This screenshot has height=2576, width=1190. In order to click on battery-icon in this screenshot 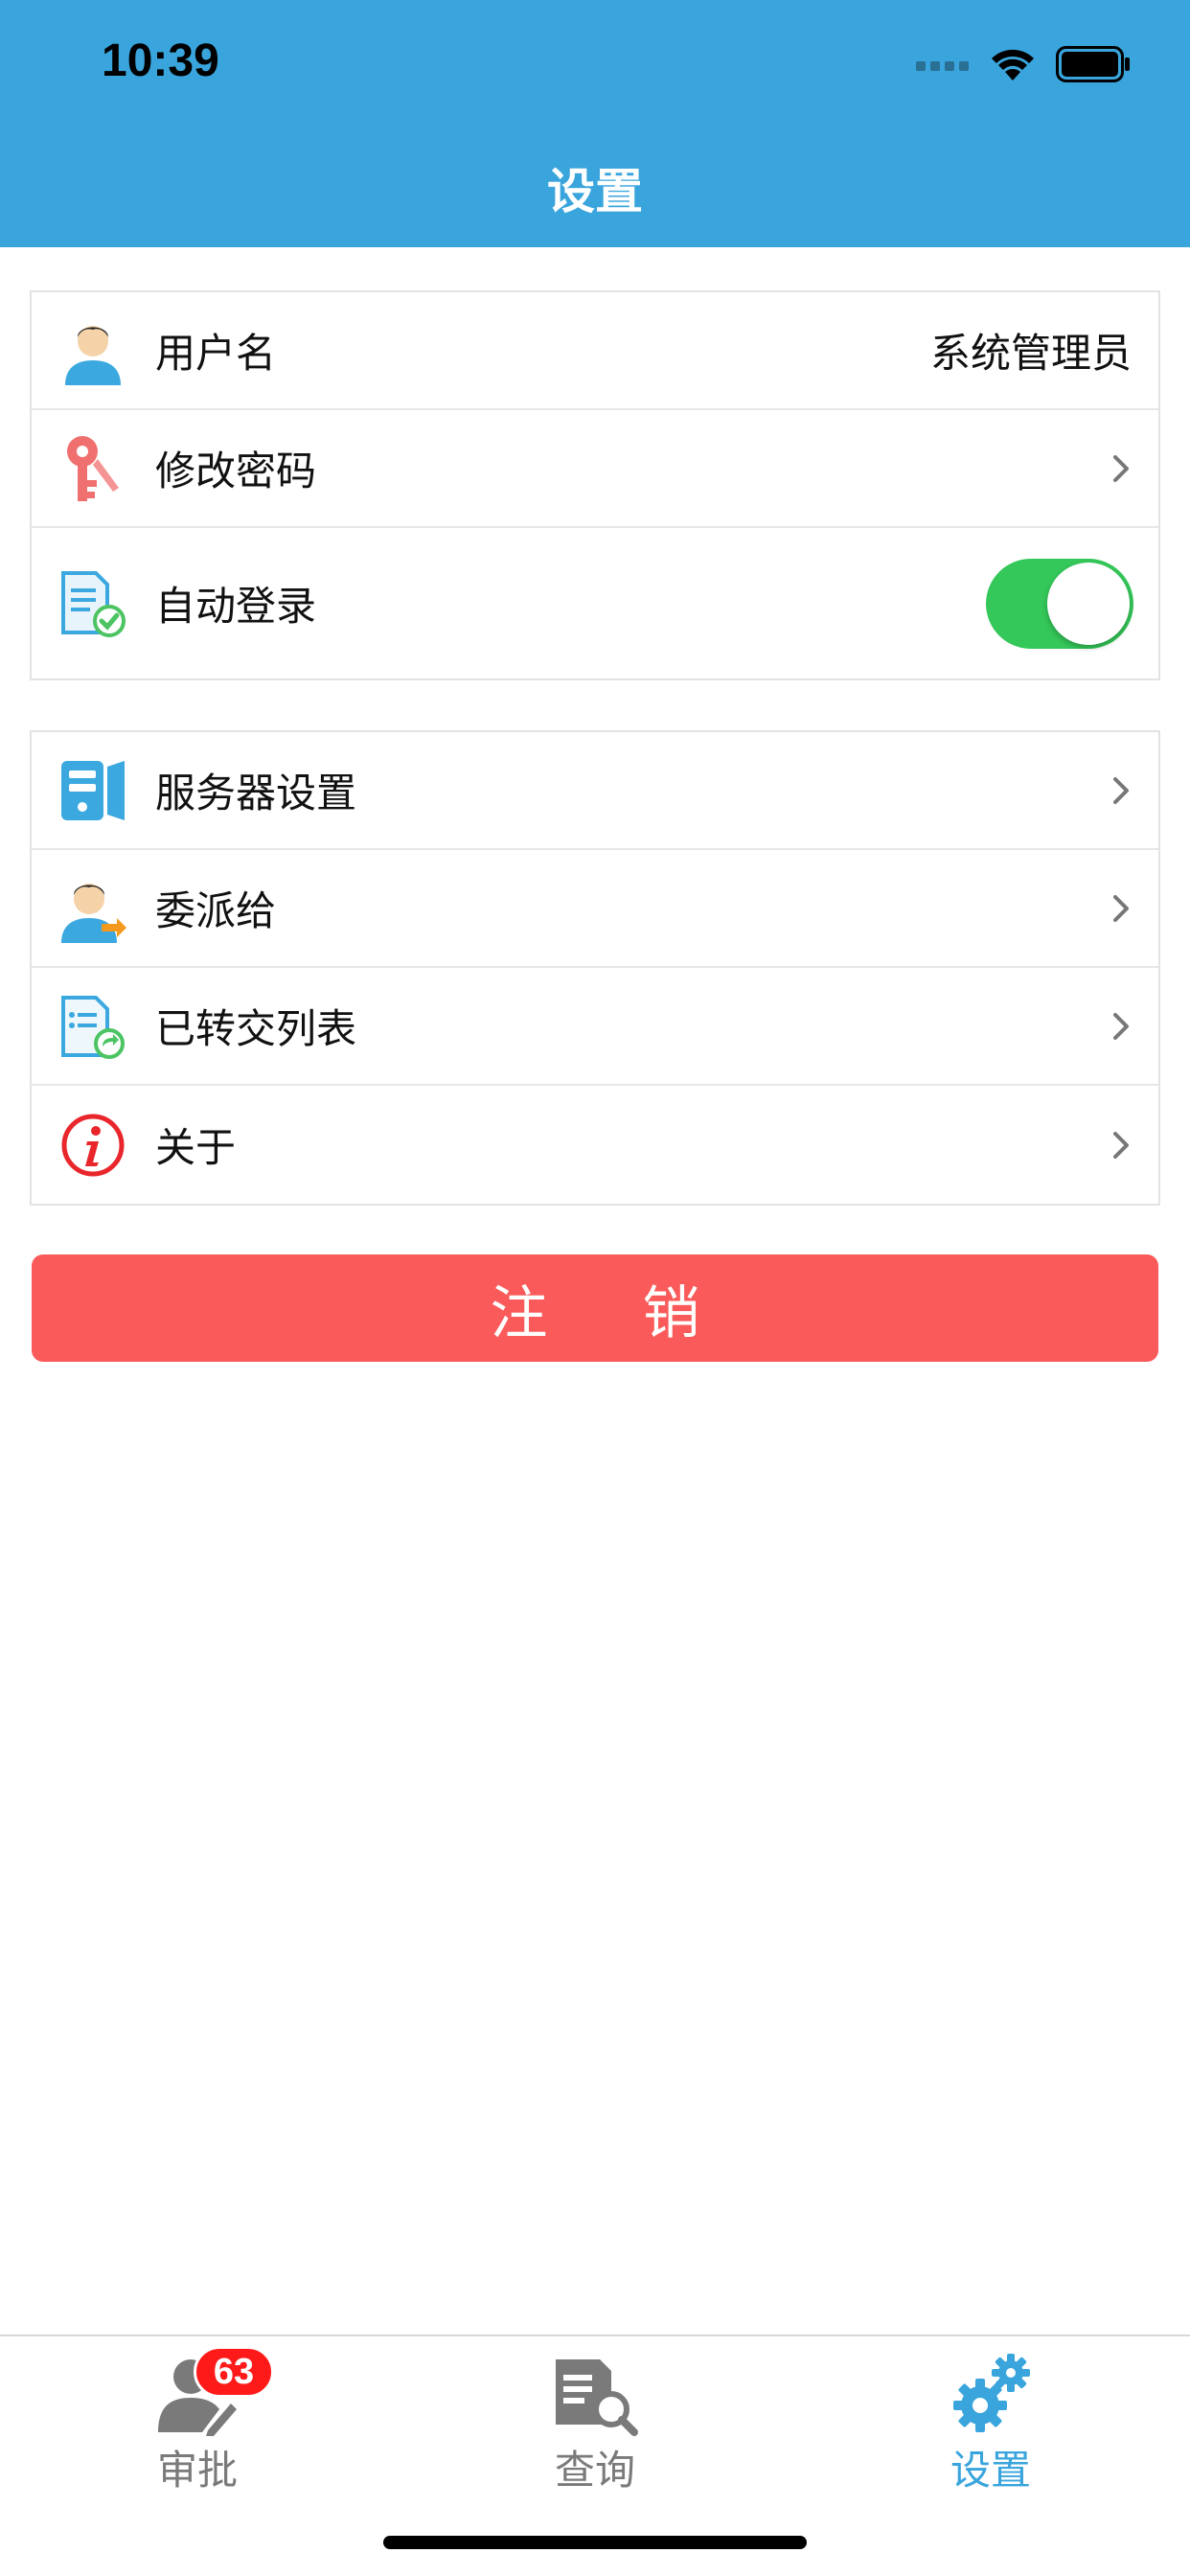, I will do `click(1093, 64)`.